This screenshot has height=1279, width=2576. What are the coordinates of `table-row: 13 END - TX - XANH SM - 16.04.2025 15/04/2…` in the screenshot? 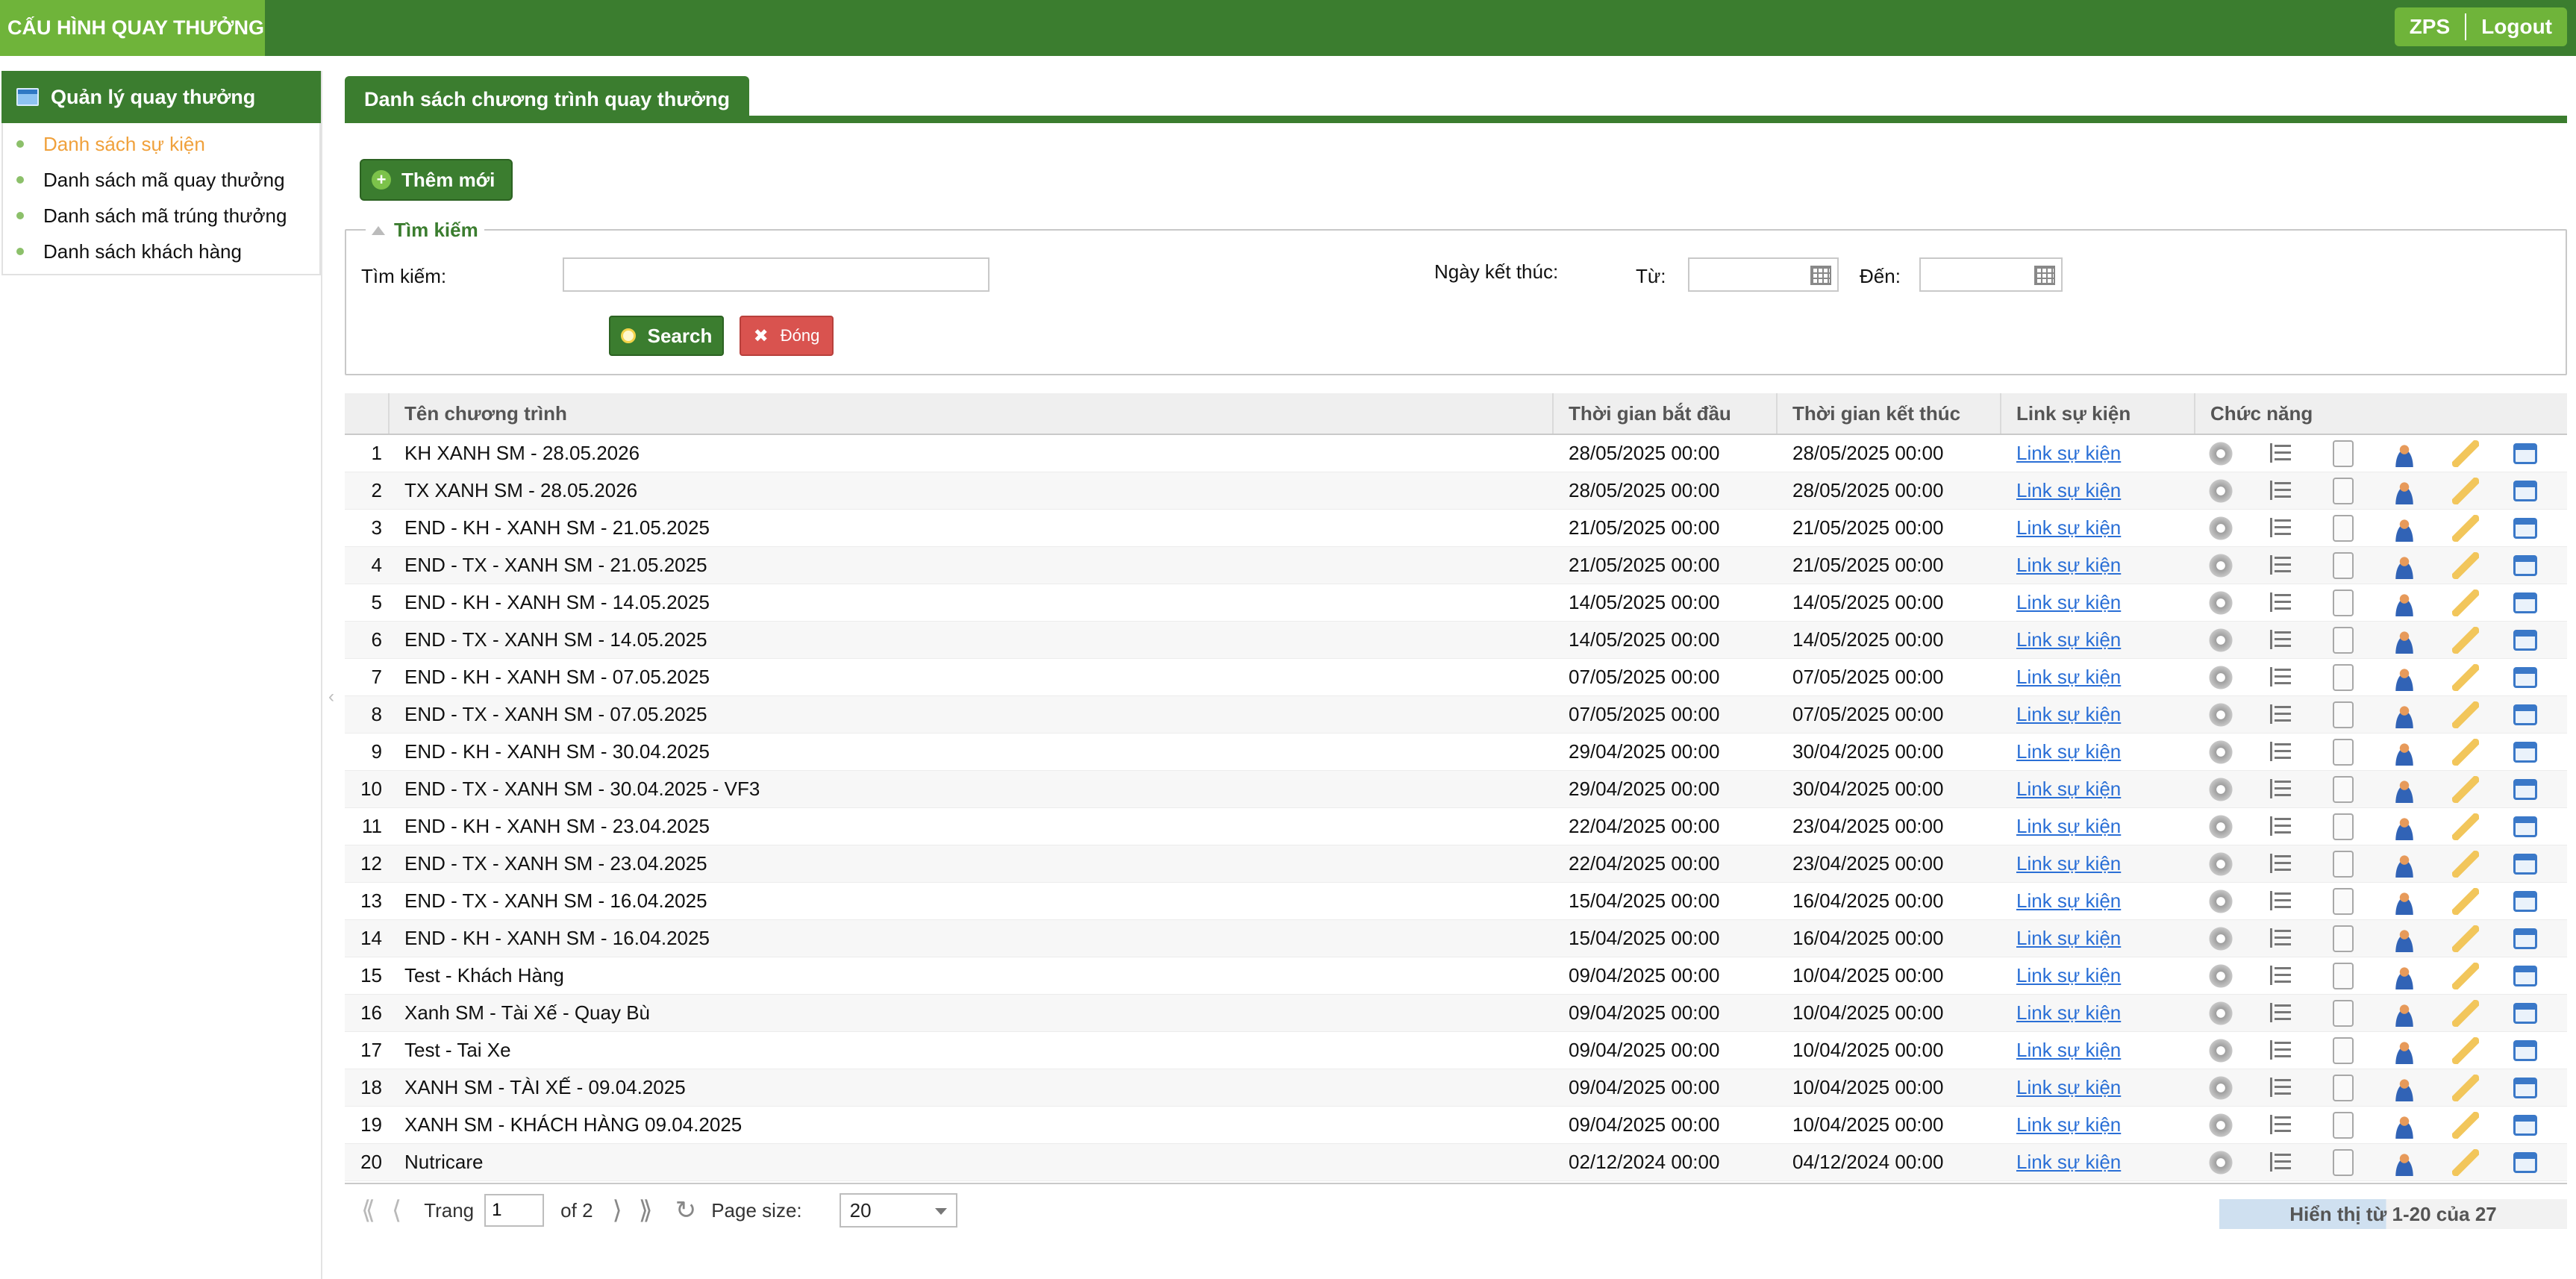 It's located at (1456, 901).